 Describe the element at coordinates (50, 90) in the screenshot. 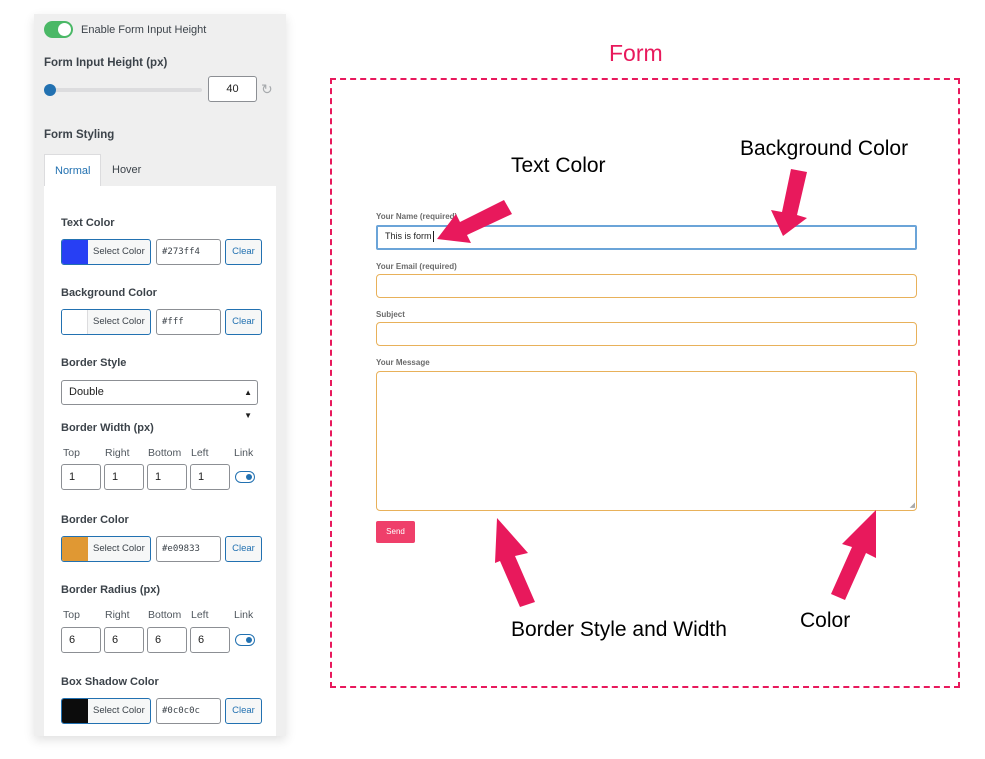

I see `range-thumb` at that location.